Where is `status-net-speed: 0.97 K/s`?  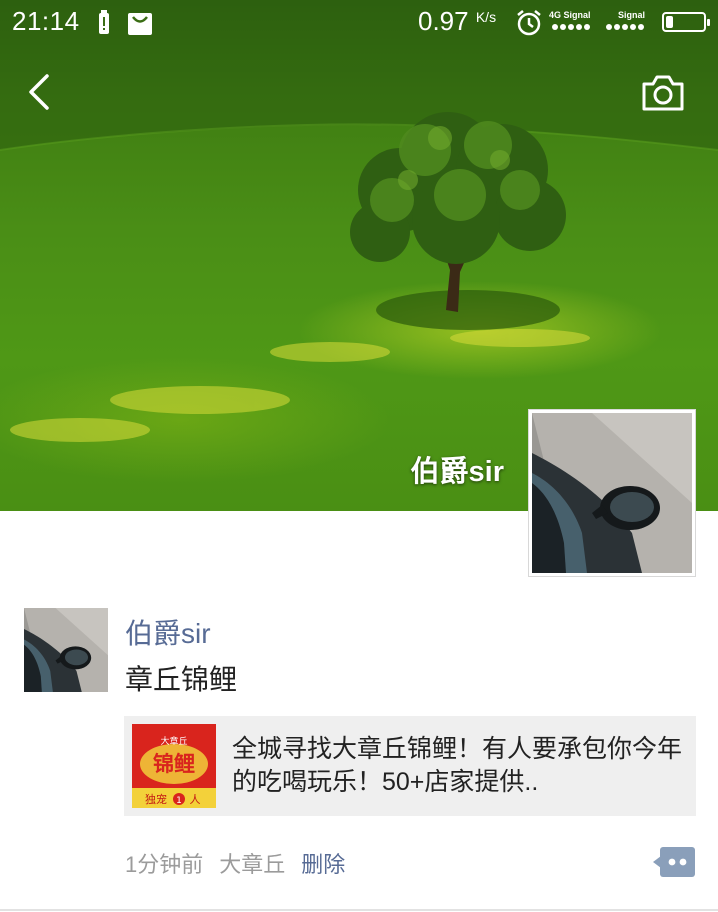 status-net-speed: 0.97 K/s is located at coordinates (457, 21).